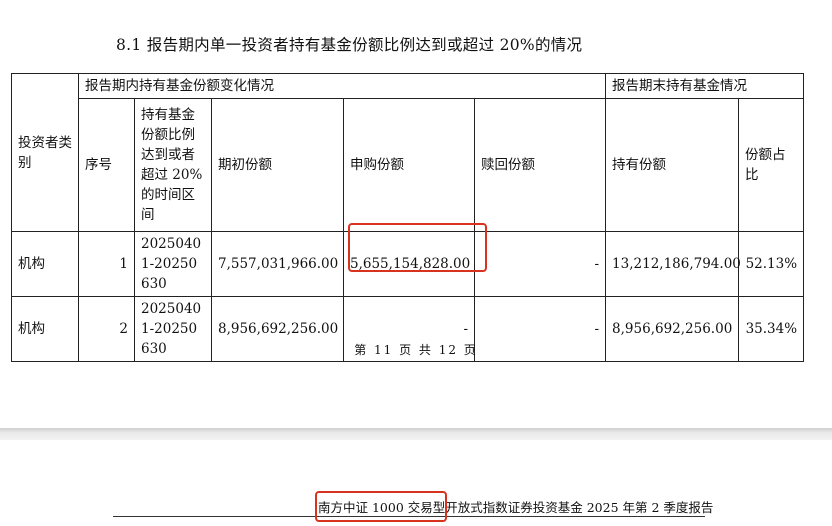 This screenshot has width=832, height=526. Describe the element at coordinates (540, 264) in the screenshot. I see `cell-redeem: -` at that location.